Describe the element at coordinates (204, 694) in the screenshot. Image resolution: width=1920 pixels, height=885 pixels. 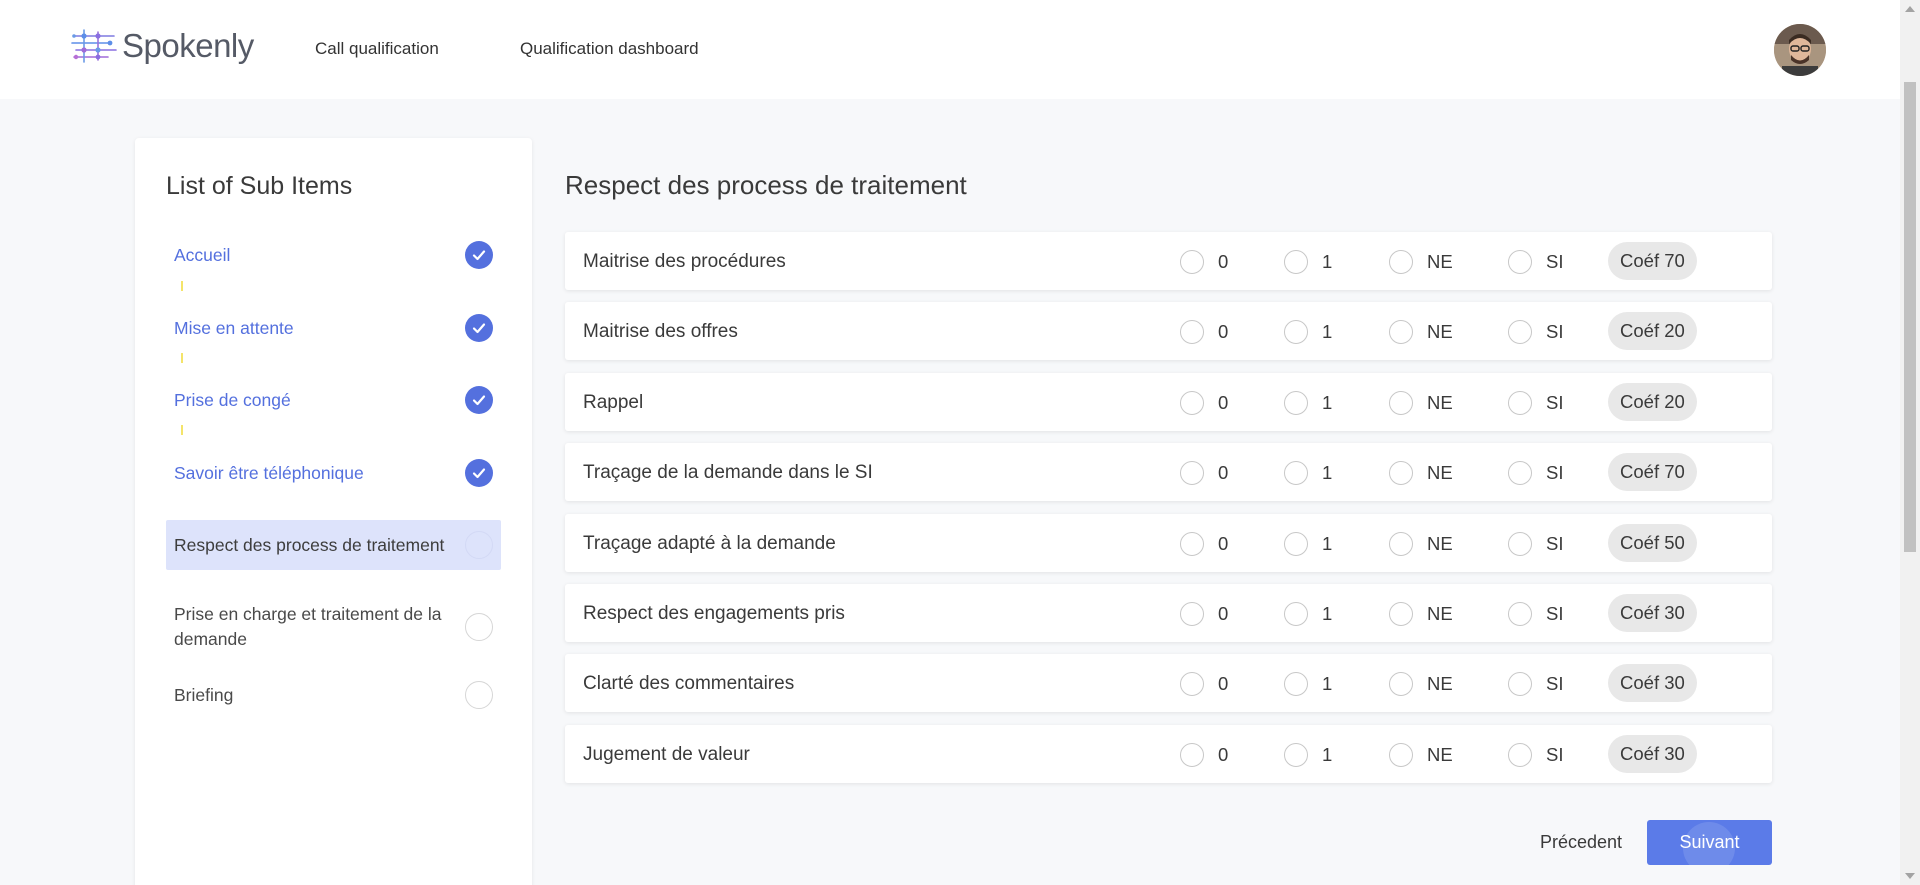
I see `sub-item-label: Briefing` at that location.